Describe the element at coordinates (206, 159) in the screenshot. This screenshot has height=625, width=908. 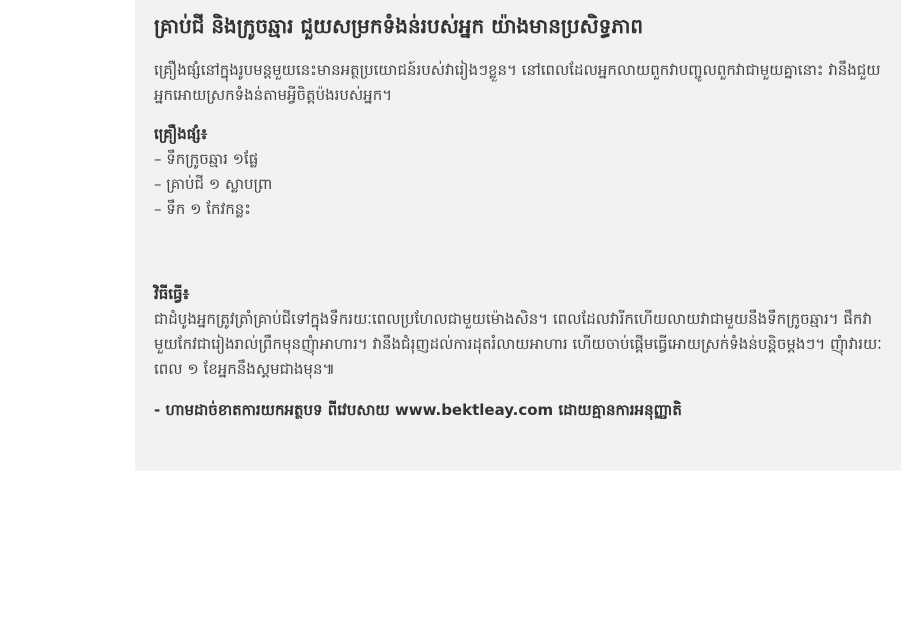
I see `ingredient-item: – ទឹកក្រូចឆ្មារ ១ផ្លែ` at that location.